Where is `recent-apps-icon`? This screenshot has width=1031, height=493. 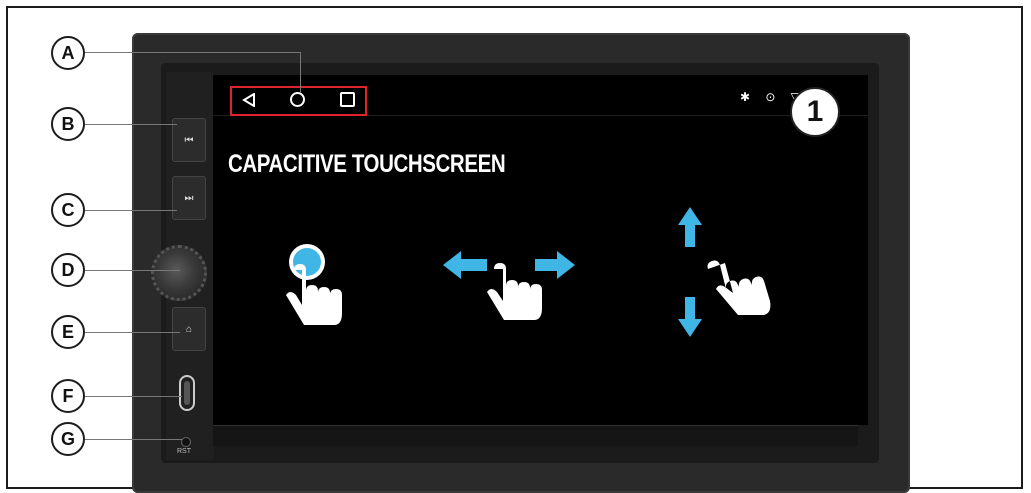
recent-apps-icon is located at coordinates (347, 99).